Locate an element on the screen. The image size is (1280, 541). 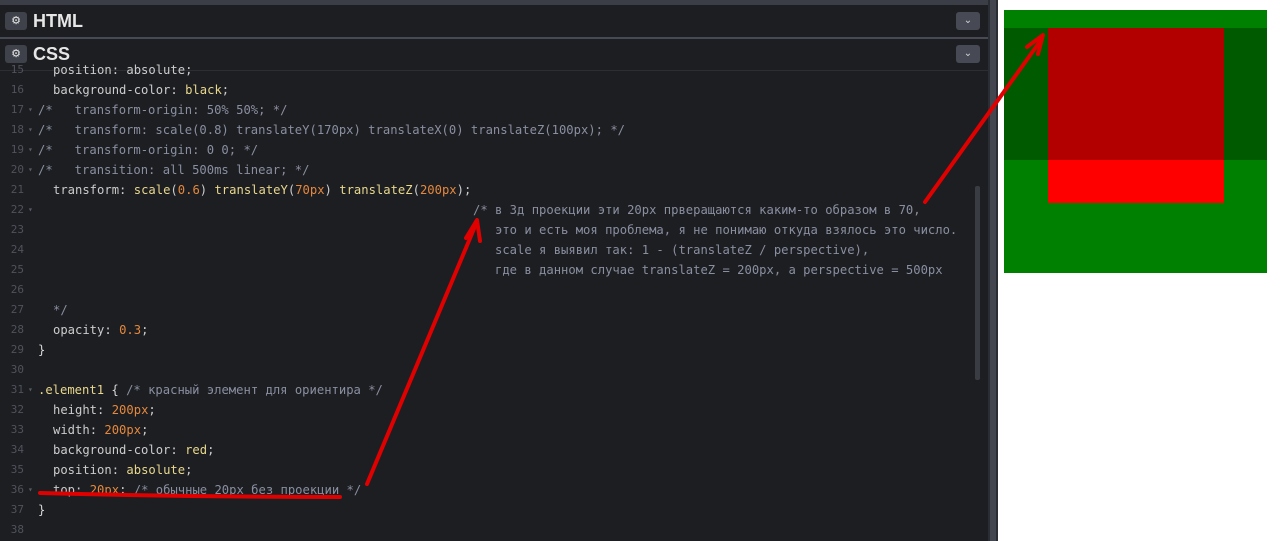
line-number: 24 is located at coordinates (17, 249).